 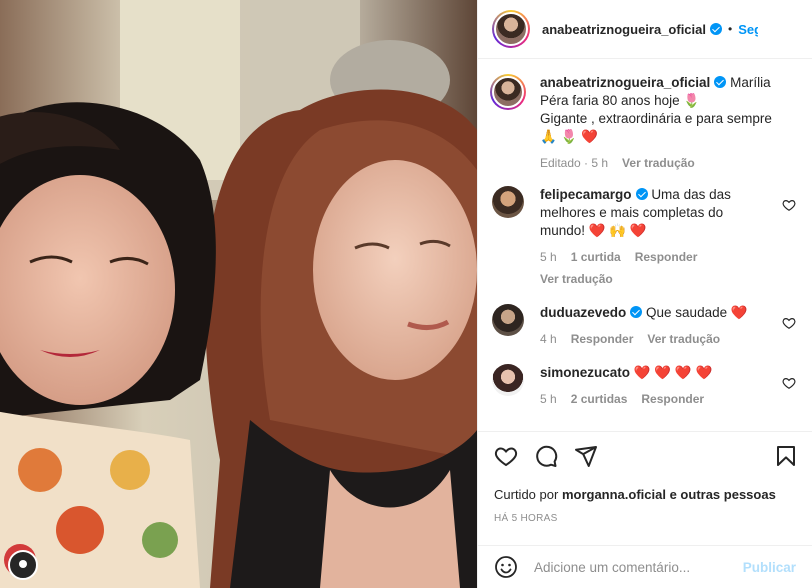 What do you see at coordinates (750, 82) in the screenshot?
I see `caption-line-1: Marília` at bounding box center [750, 82].